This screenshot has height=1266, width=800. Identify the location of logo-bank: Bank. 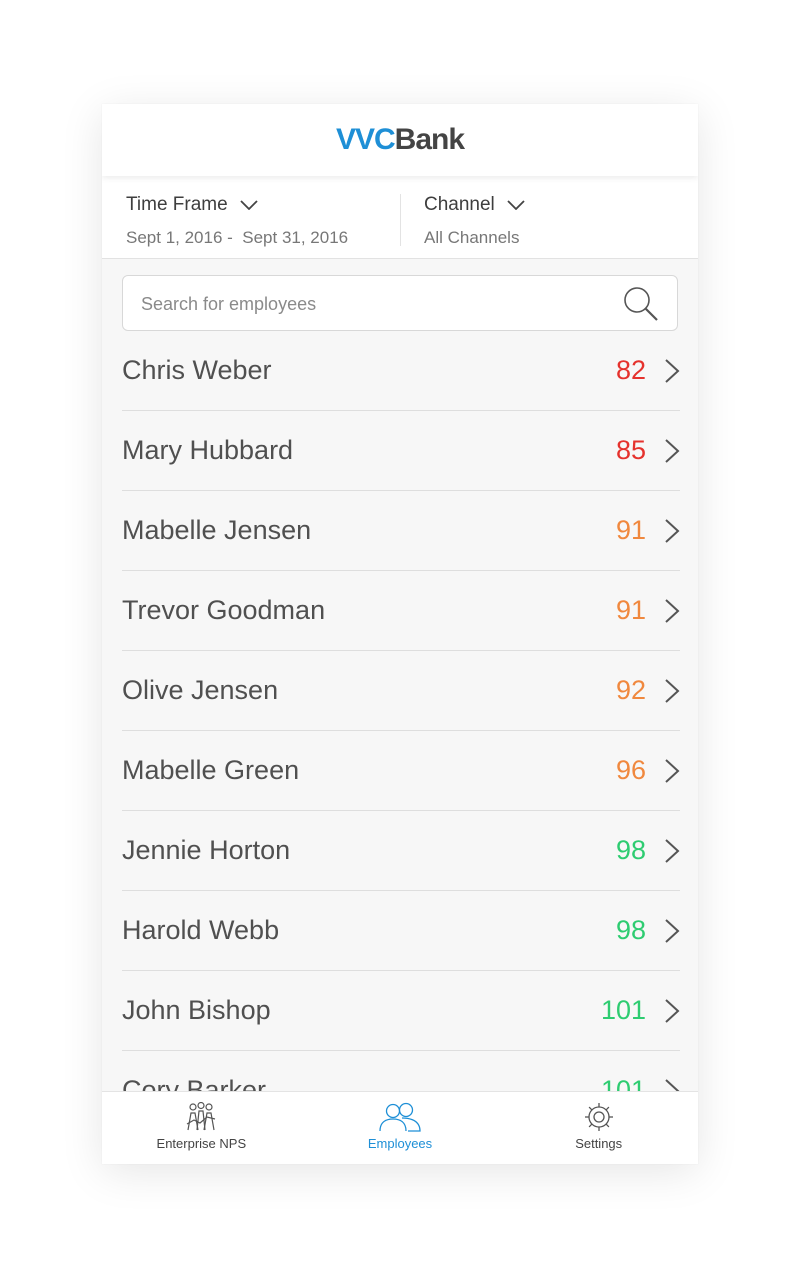
(429, 139).